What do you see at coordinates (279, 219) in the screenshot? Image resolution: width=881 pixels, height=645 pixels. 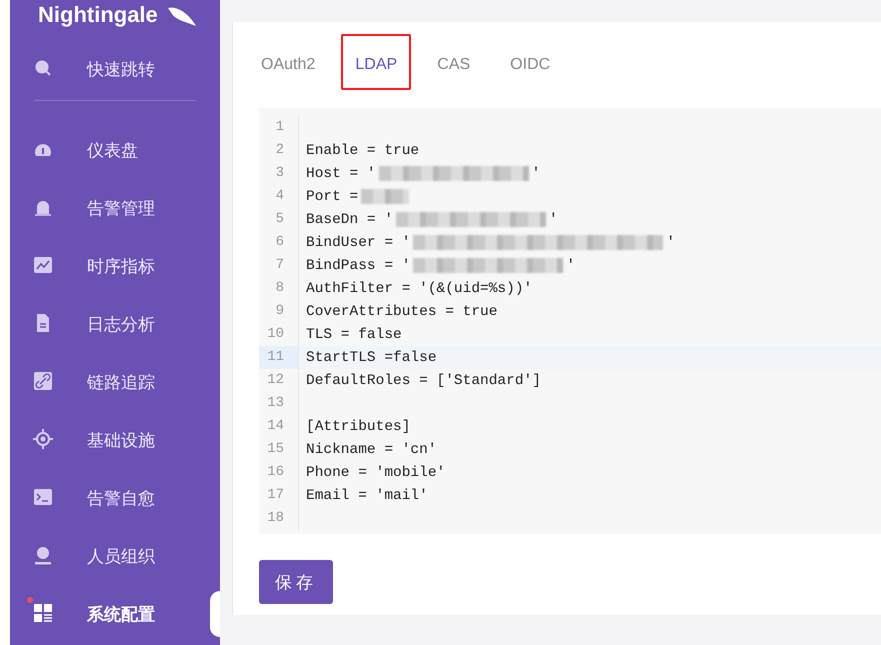 I see `line-number: 5` at bounding box center [279, 219].